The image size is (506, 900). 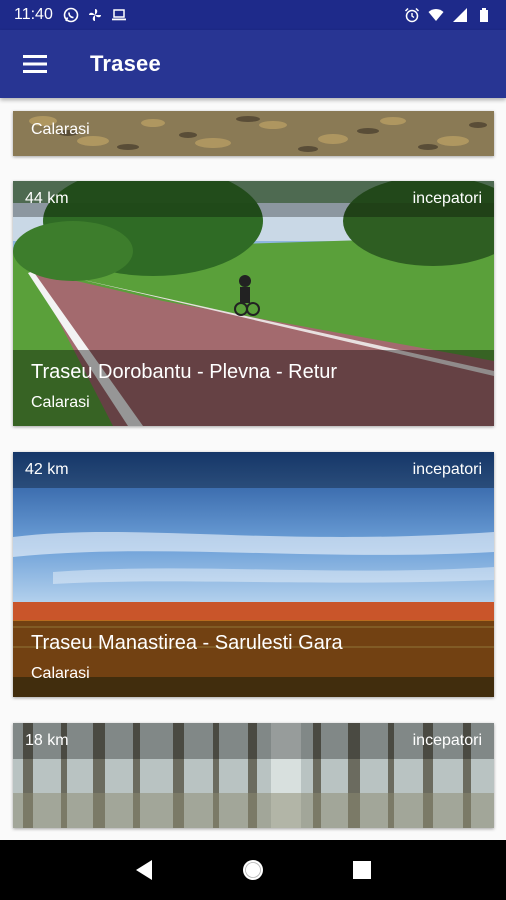 I want to click on route-title: Traseu Manastirea - Sarulesti Gara, so click(x=187, y=643).